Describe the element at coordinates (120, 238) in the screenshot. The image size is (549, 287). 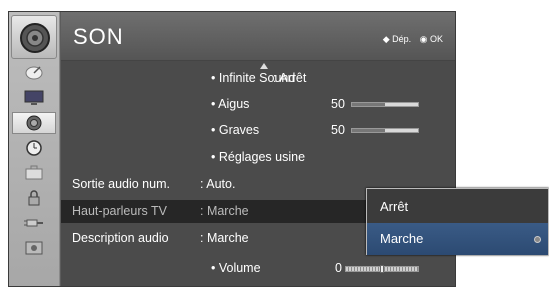
I see `menu-item-label: Description audio` at that location.